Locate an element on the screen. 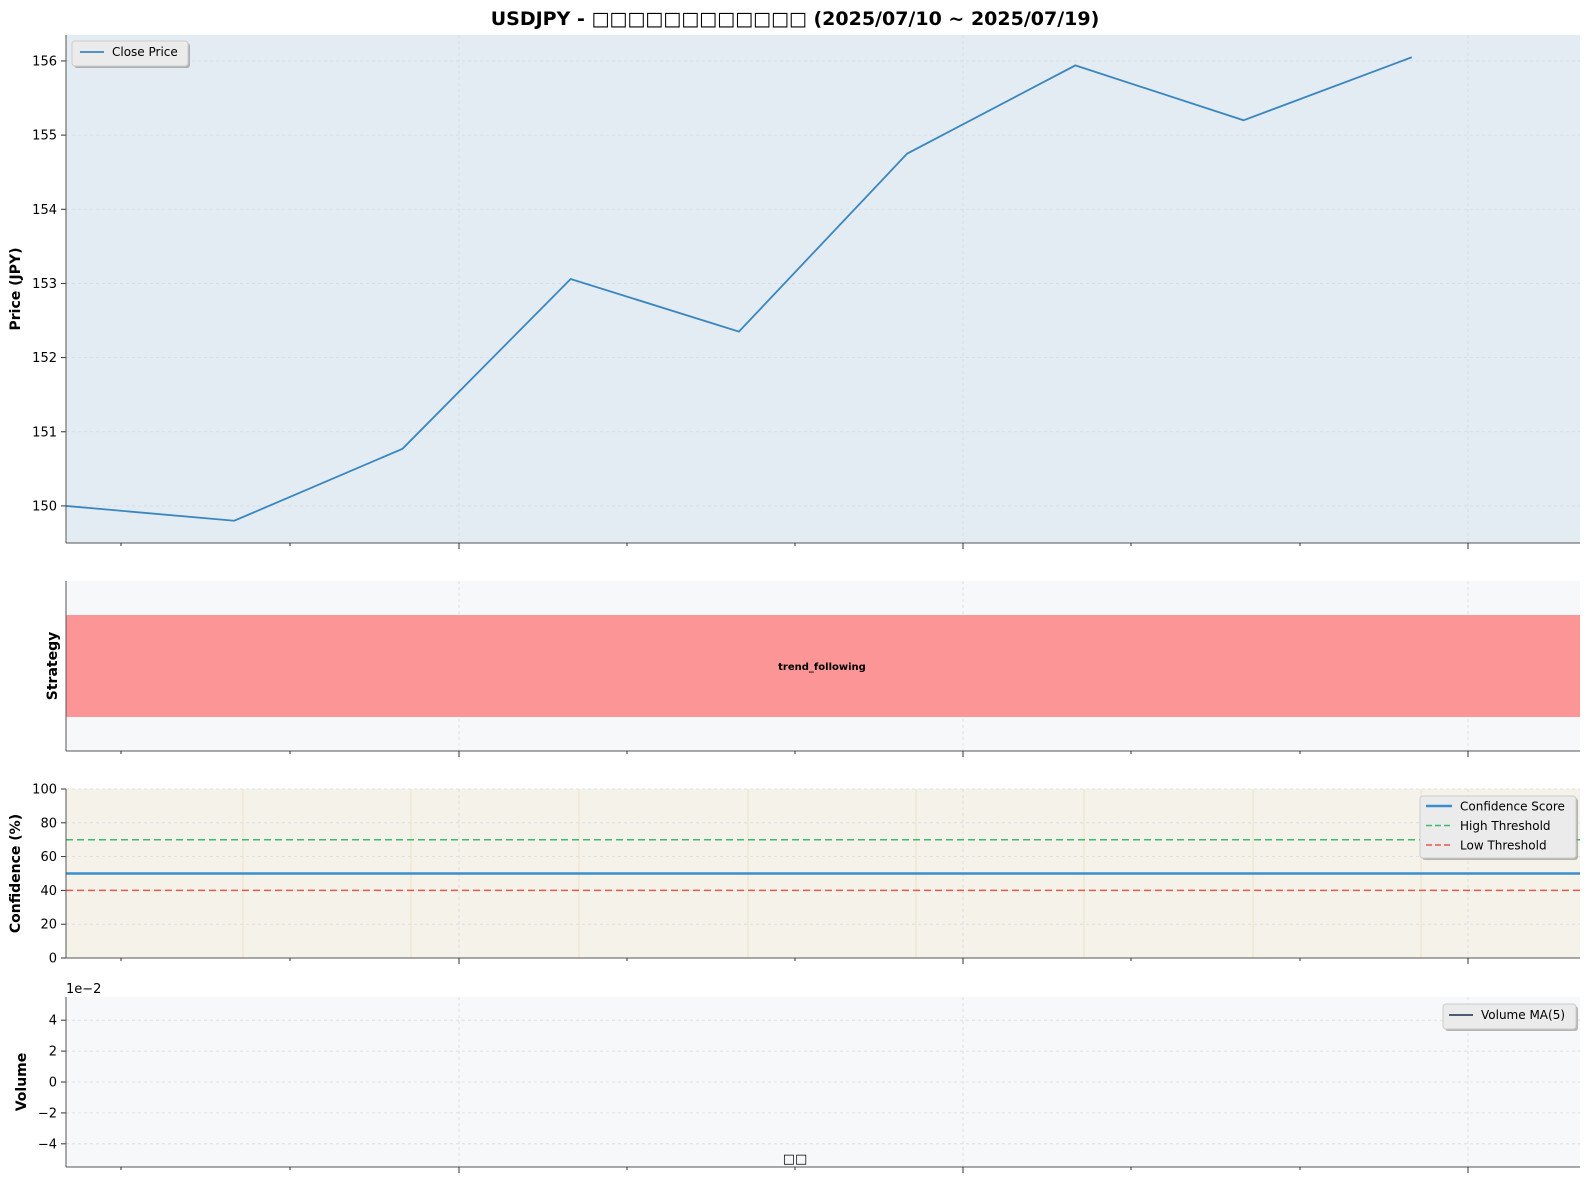 The height and width of the screenshot is (1181, 1589). confidence-ytick-label: 80 is located at coordinates (48, 823).